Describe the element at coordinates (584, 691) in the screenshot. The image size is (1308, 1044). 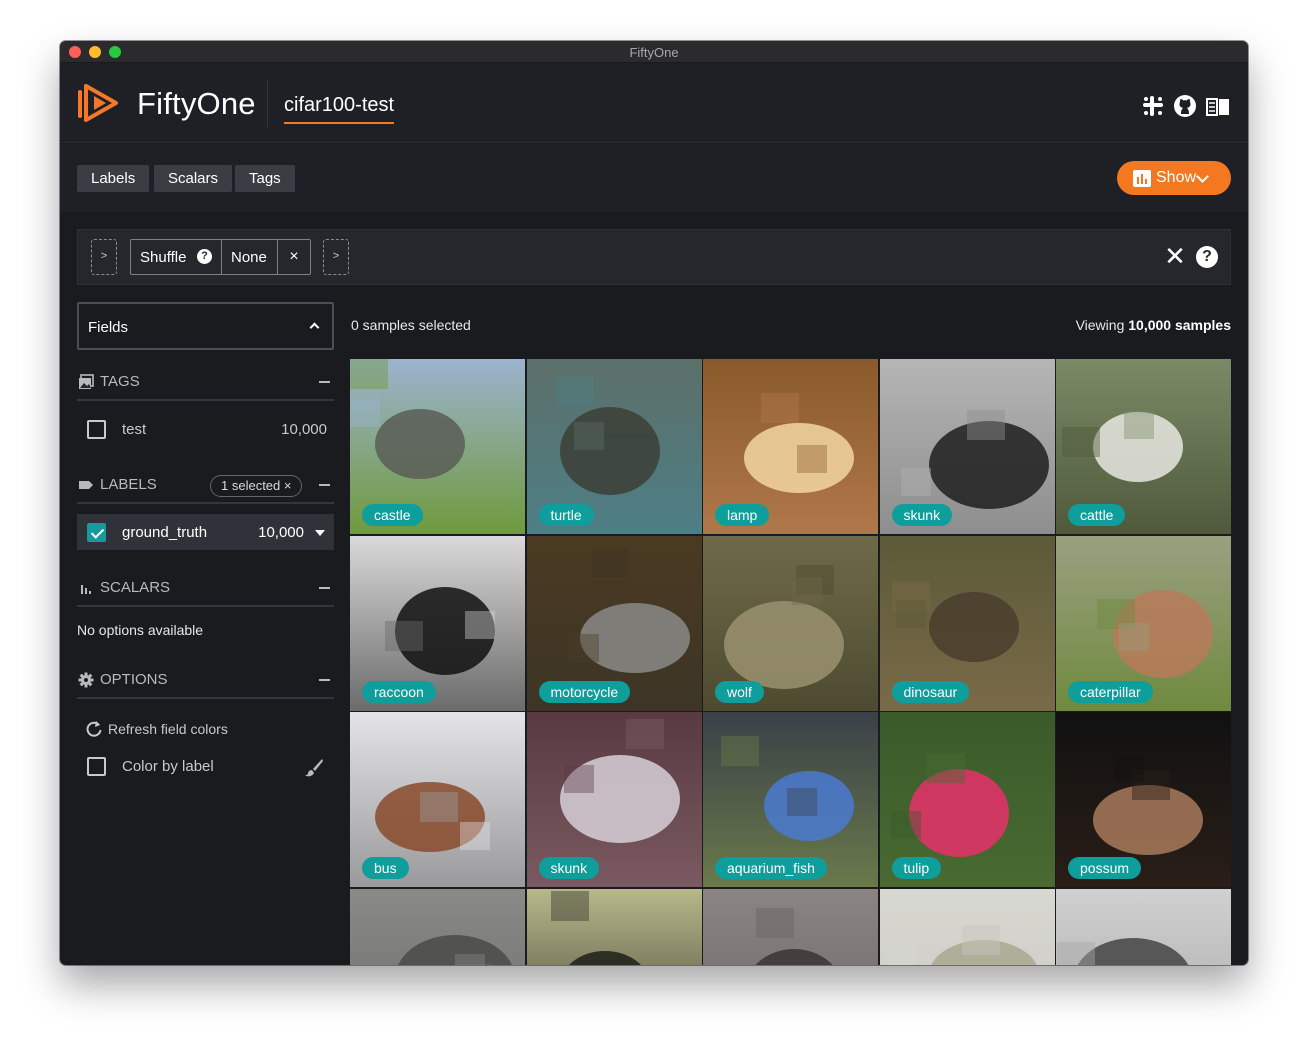
I see `ground-truth-label: motorcycle` at that location.